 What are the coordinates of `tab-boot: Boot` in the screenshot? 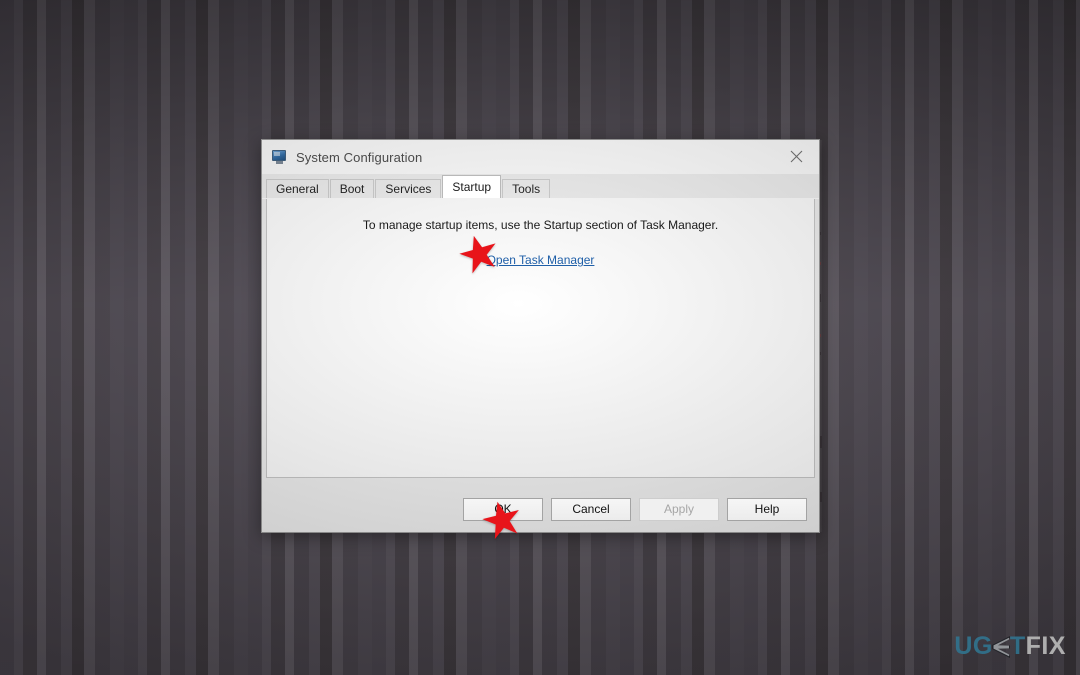 It's located at (352, 188).